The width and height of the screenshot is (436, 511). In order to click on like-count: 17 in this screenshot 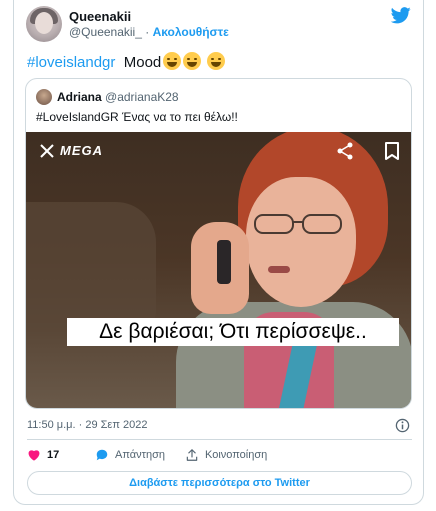, I will do `click(53, 454)`.